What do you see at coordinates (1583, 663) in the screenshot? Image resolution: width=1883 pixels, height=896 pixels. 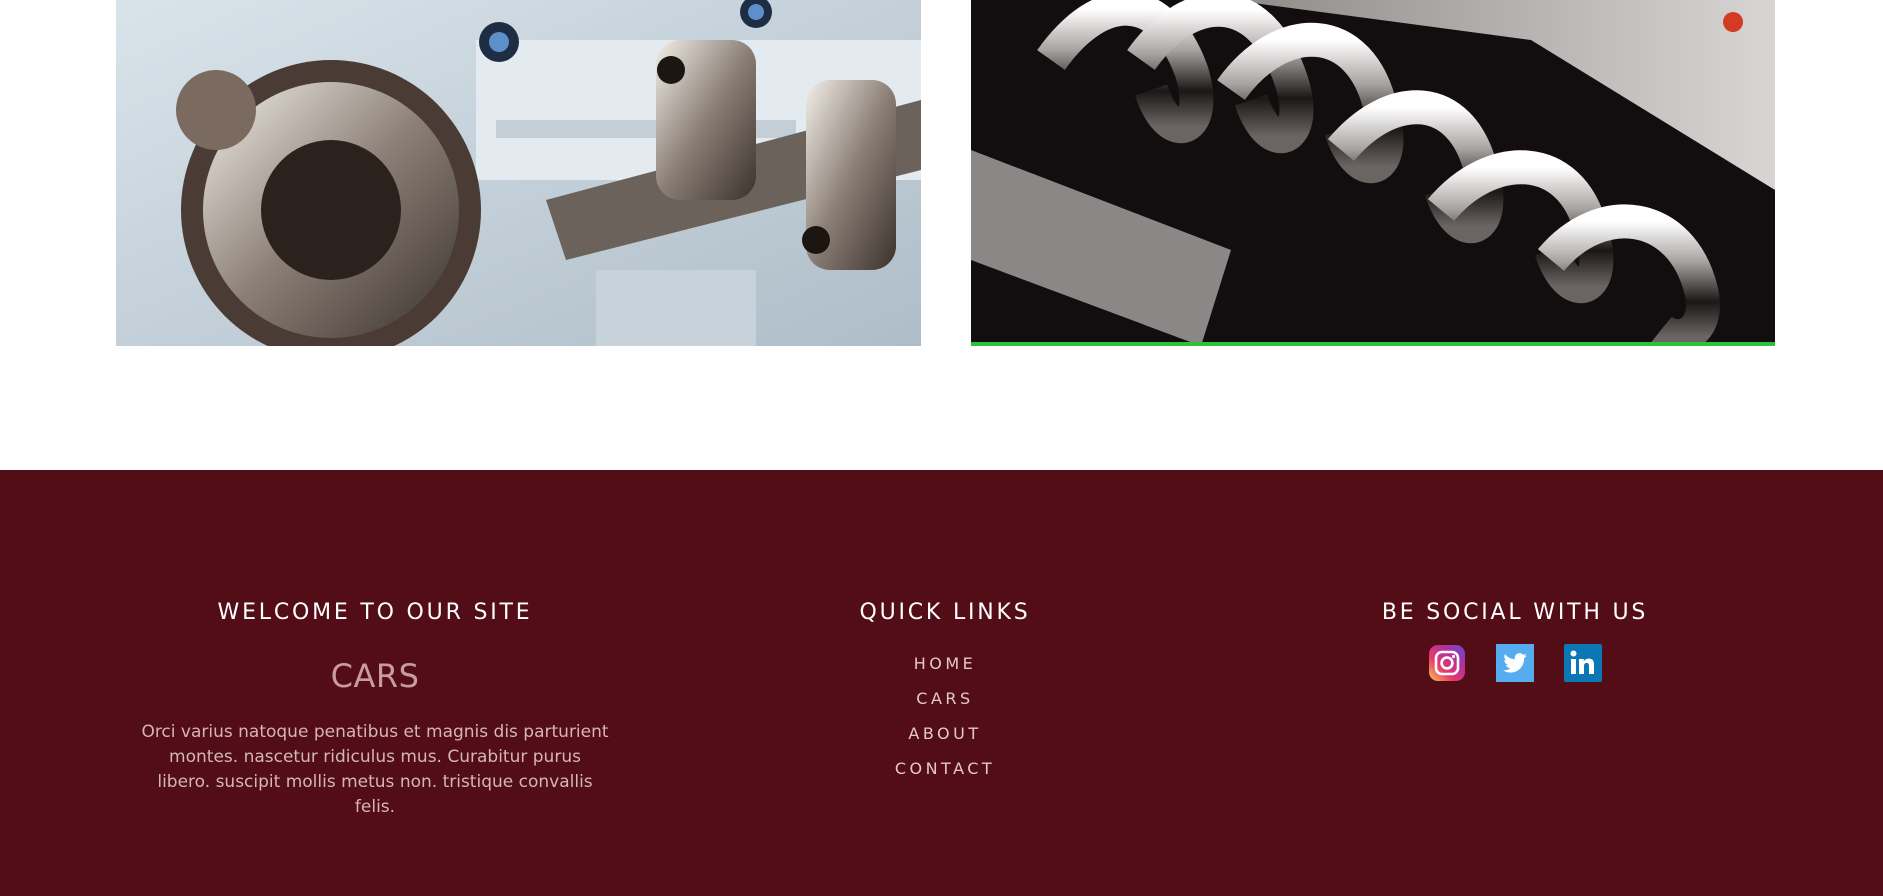 I see `linkedin-icon` at bounding box center [1583, 663].